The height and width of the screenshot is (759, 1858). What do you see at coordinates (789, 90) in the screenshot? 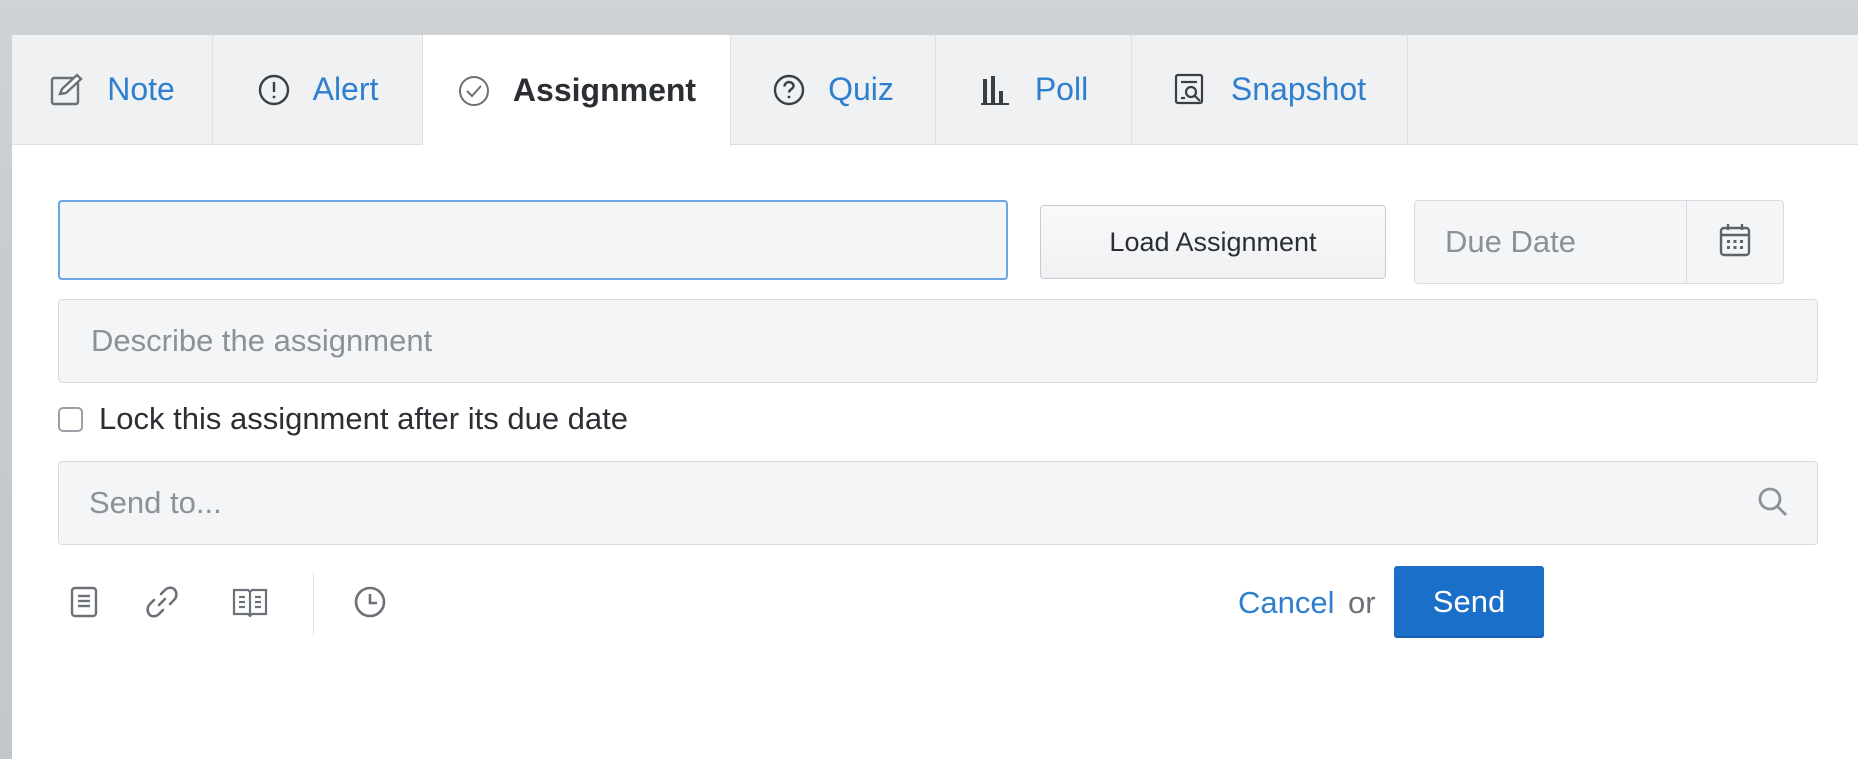
I see `question-circle-icon` at bounding box center [789, 90].